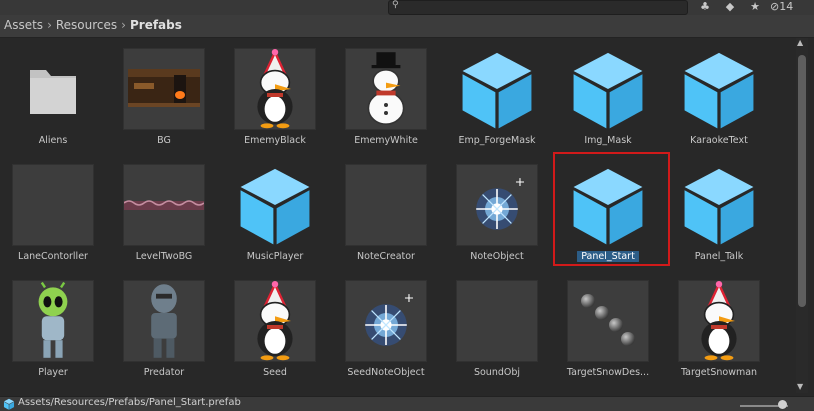 This screenshot has height=411, width=814. Describe the element at coordinates (719, 140) in the screenshot. I see `asset-label: KaraokeText` at that location.